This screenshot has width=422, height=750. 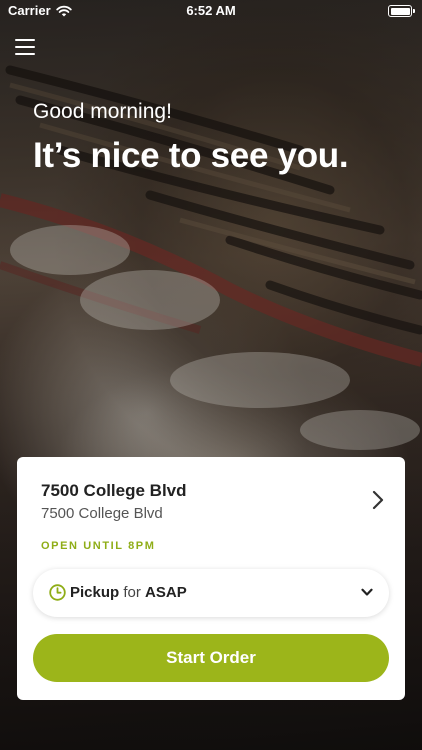 I want to click on chevron-right-icon, so click(x=378, y=500).